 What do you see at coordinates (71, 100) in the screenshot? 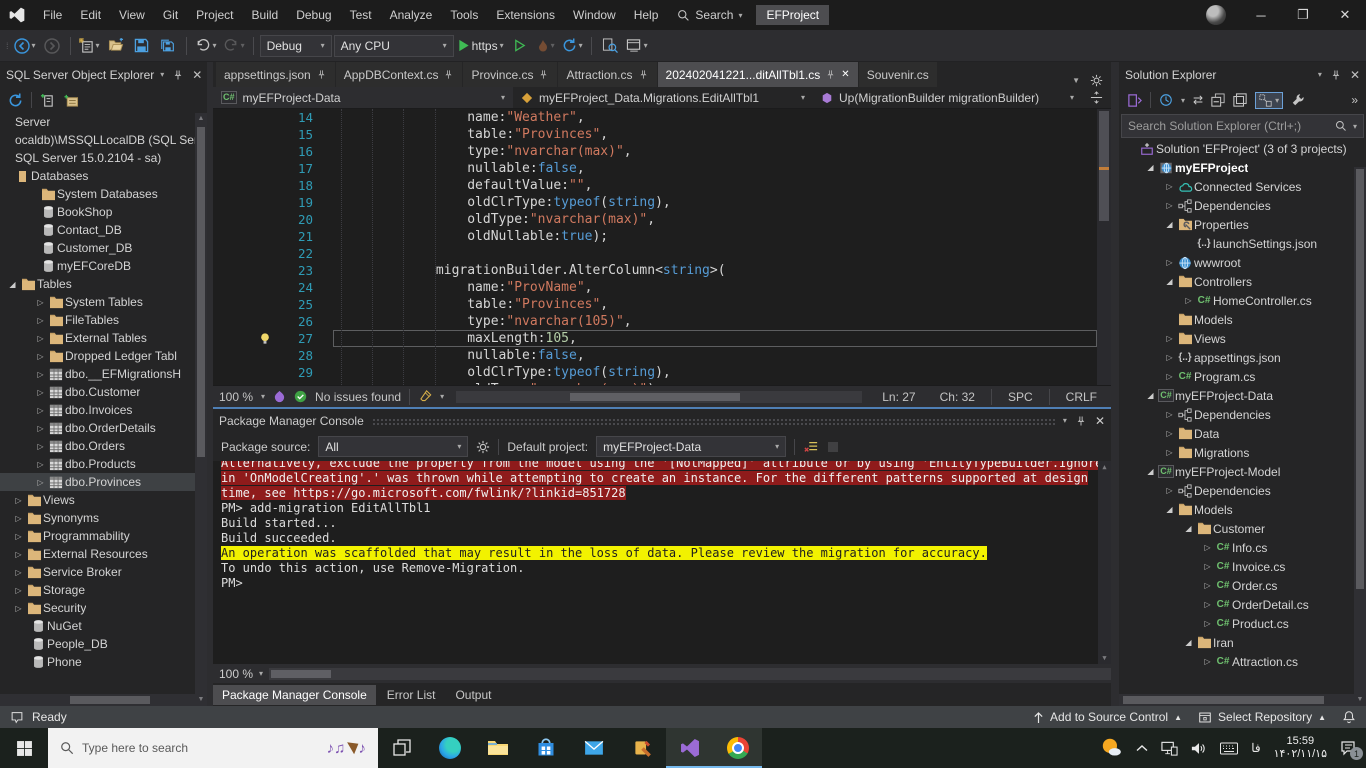
I see `add-database-icon` at bounding box center [71, 100].